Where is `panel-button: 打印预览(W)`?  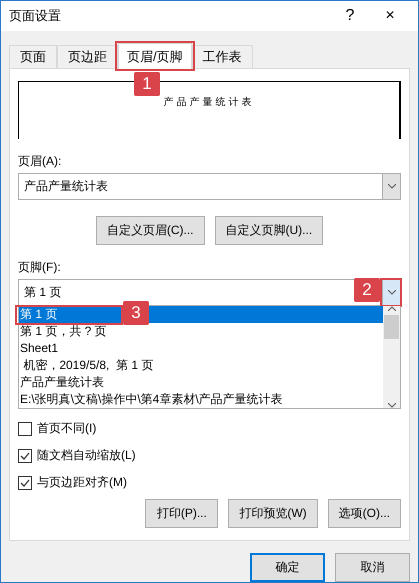 panel-button: 打印预览(W) is located at coordinates (273, 513).